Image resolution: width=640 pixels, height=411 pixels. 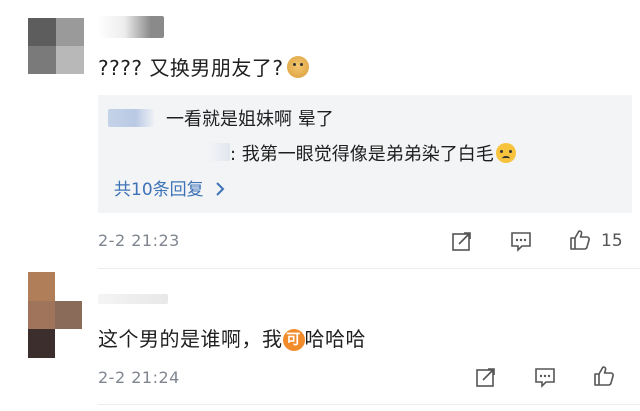 What do you see at coordinates (373, 153) in the screenshot?
I see `reply-text: : 我第一眼觉得像是弟弟染了白毛` at bounding box center [373, 153].